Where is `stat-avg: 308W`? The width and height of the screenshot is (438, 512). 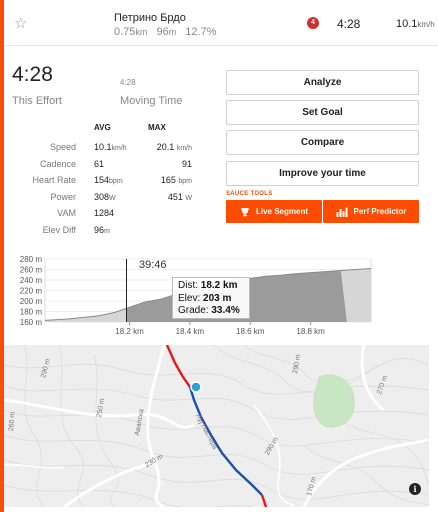
stat-avg: 308W is located at coordinates (105, 197).